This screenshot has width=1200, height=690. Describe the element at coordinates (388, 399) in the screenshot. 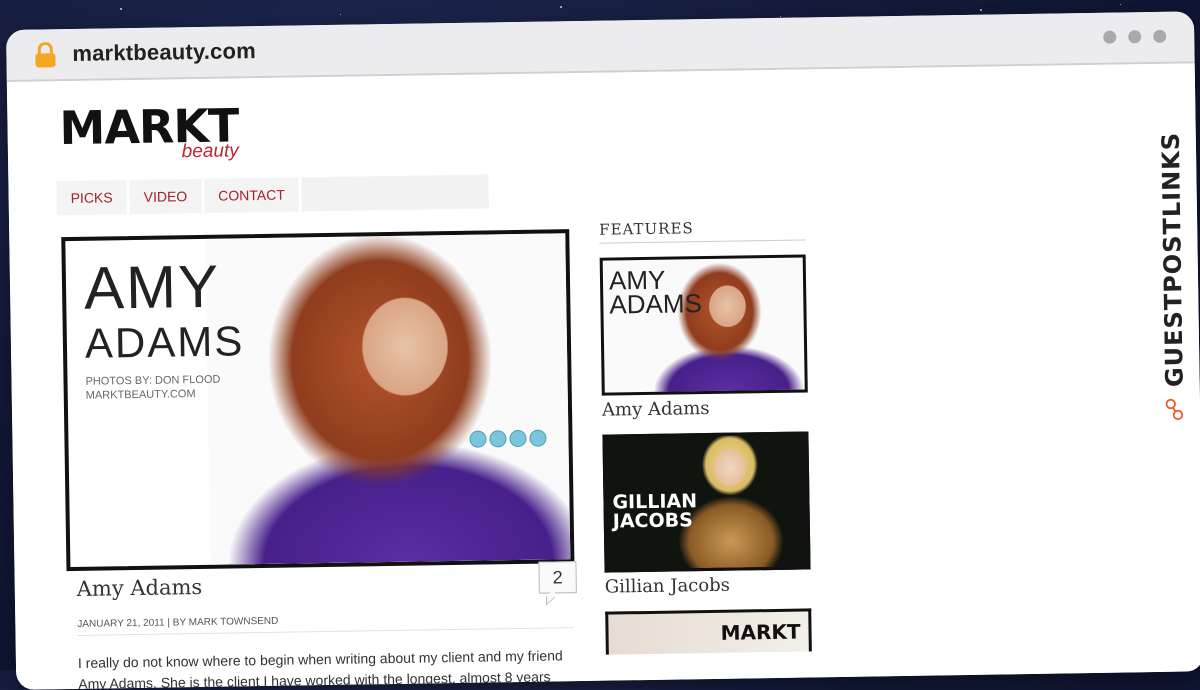

I see `hero-photo` at that location.